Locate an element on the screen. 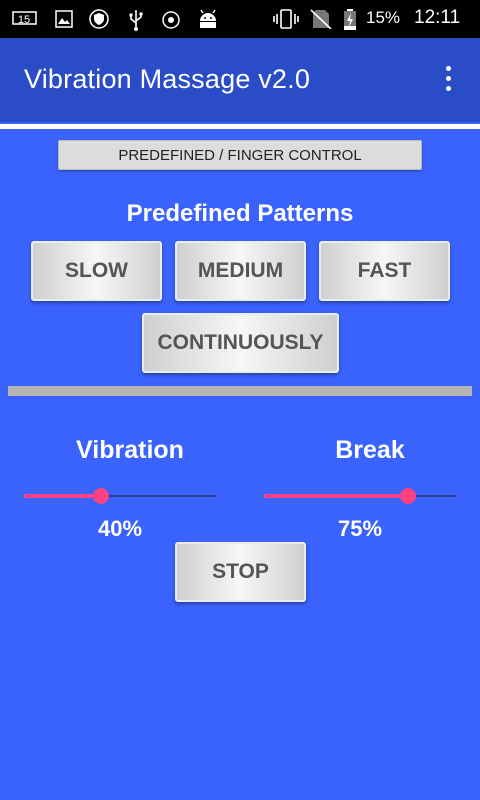 The image size is (480, 800). break-label: Break is located at coordinates (370, 450).